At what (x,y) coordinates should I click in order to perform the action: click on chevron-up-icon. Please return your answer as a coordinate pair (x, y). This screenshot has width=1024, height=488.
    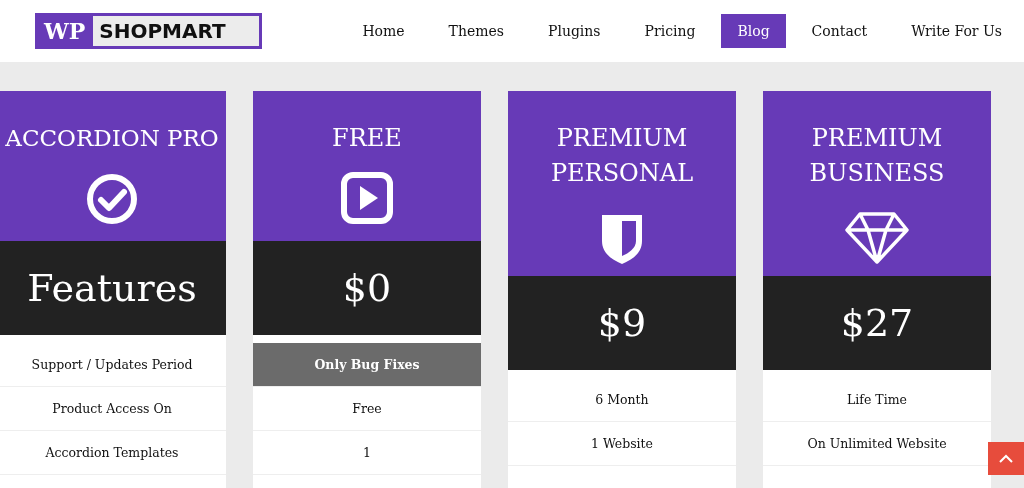
    Looking at the image, I should click on (1006, 458).